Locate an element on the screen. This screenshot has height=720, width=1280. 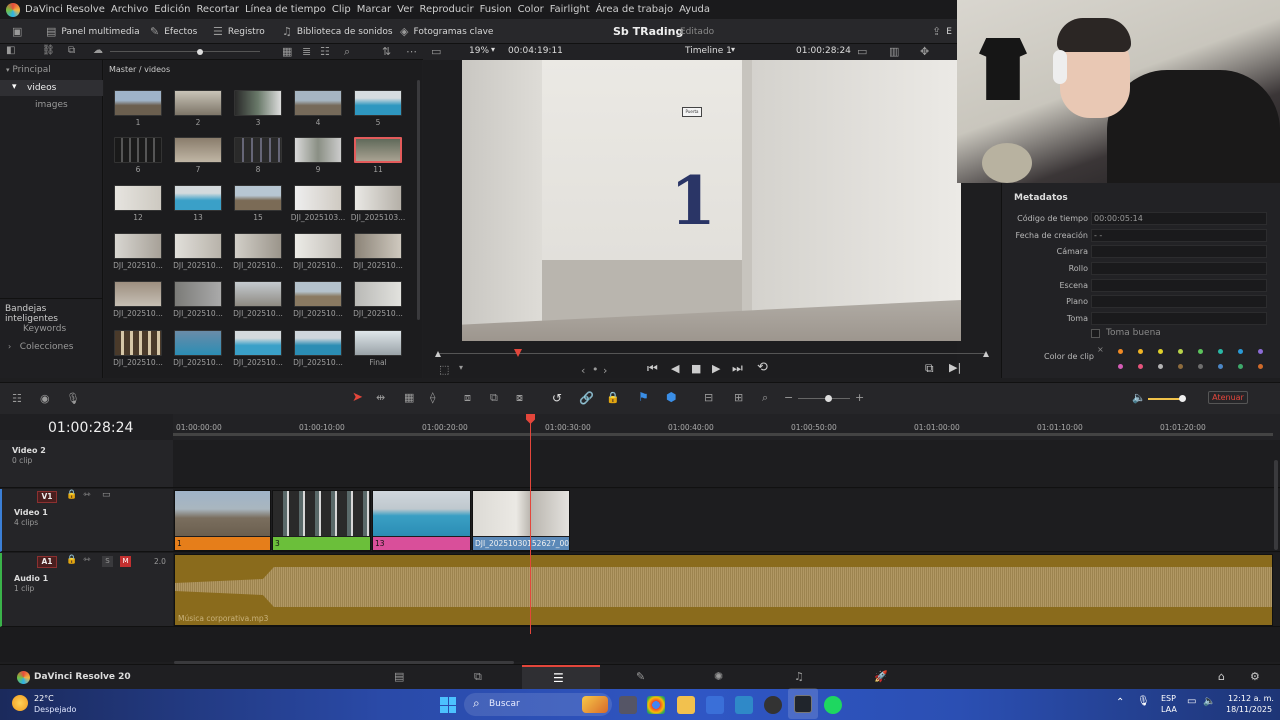
chrome-icon is located at coordinates (656, 705).